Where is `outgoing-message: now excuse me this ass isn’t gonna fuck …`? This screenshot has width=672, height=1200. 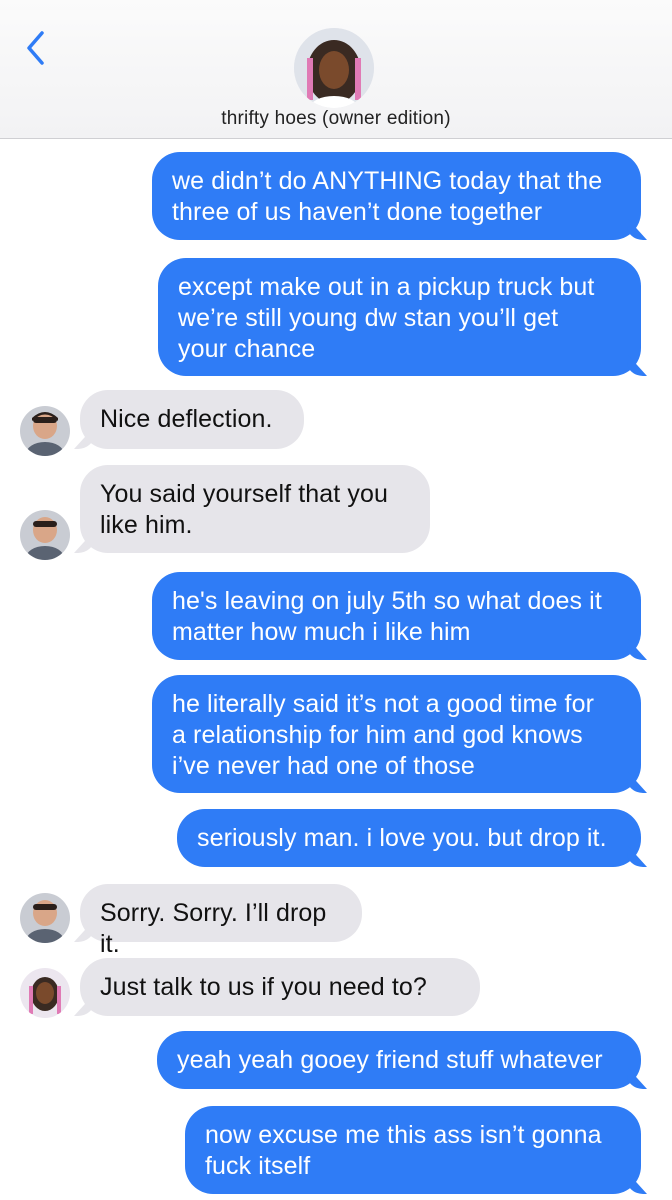 outgoing-message: now excuse me this ass isn’t gonna fuck … is located at coordinates (413, 1150).